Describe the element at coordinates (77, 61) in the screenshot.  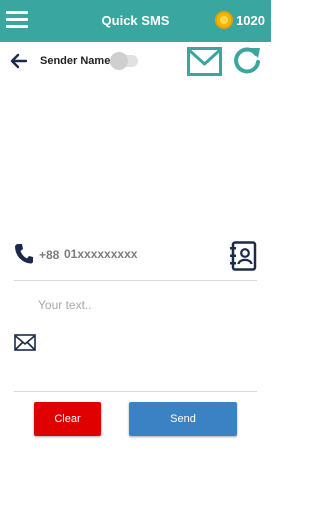
I see `sender-name-label: Sender Name:` at that location.